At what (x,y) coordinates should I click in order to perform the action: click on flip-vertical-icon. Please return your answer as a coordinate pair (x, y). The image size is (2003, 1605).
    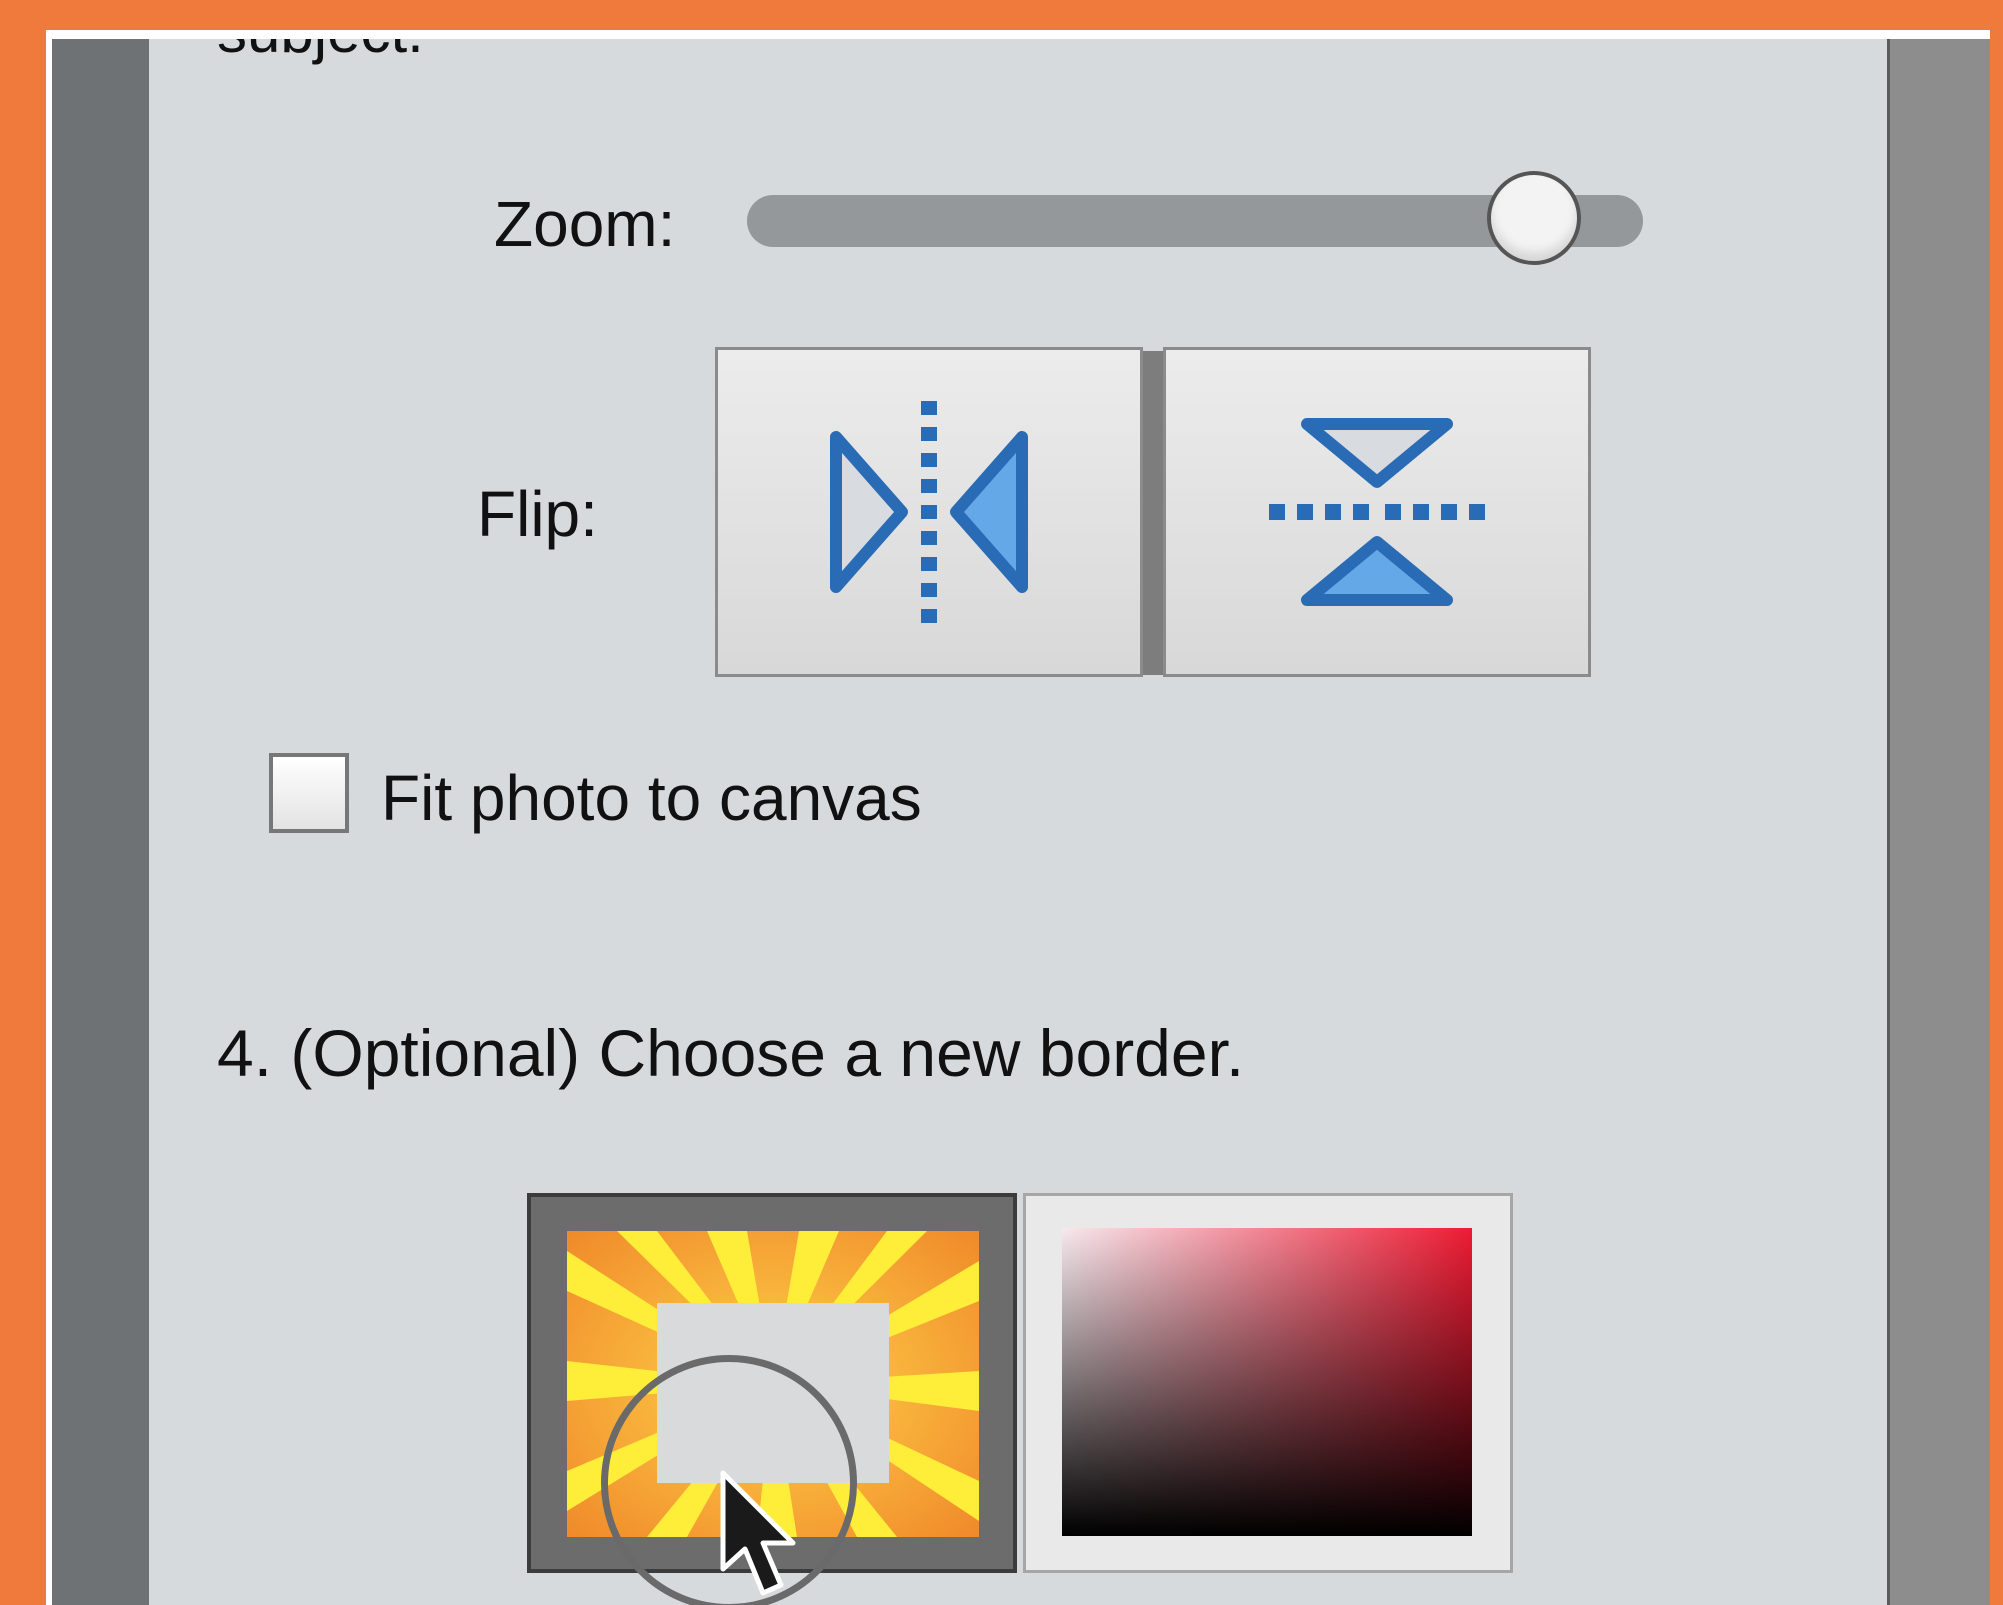
    Looking at the image, I should click on (1377, 512).